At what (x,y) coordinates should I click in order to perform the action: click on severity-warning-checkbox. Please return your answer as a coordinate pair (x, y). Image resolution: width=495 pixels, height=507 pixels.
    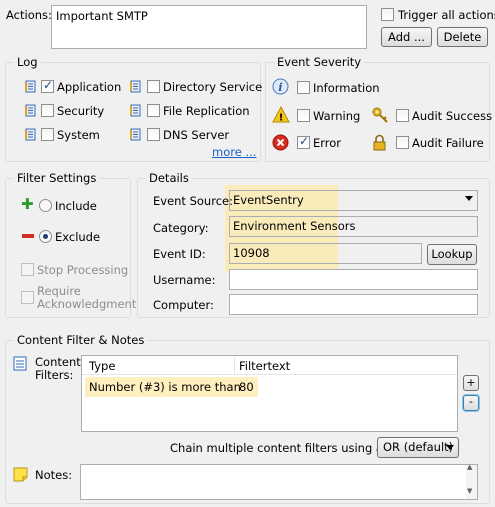
    Looking at the image, I should click on (303, 115).